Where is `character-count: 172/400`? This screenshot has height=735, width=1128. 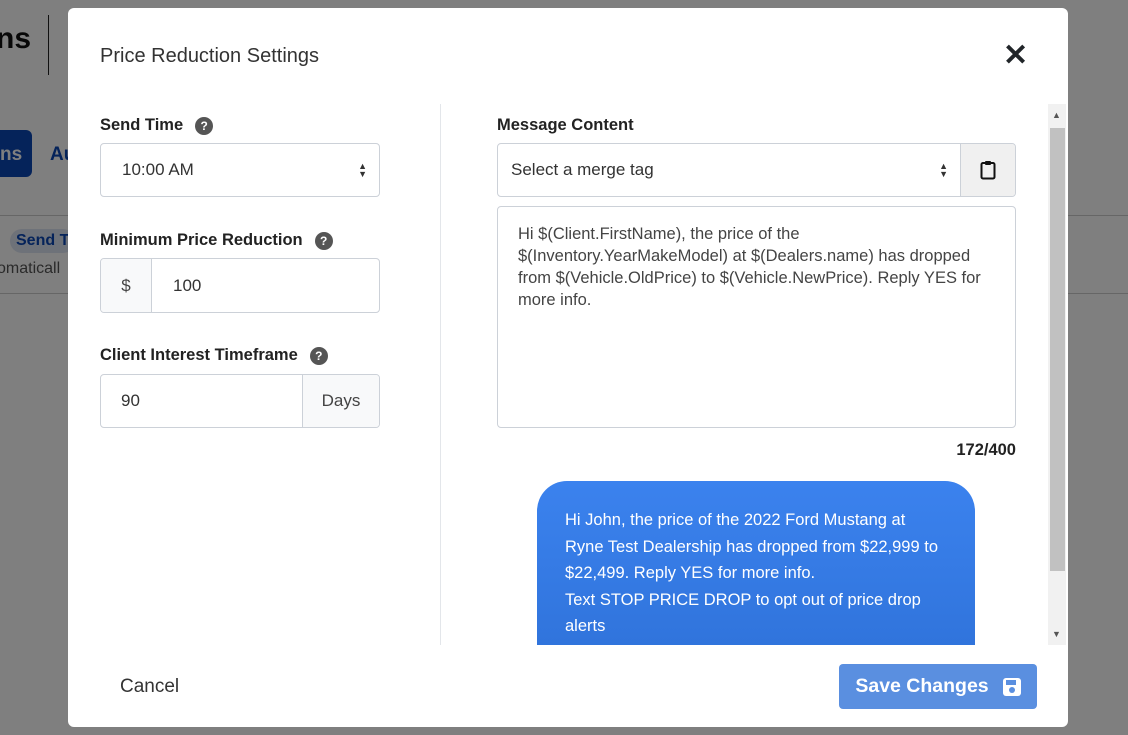
character-count: 172/400 is located at coordinates (986, 450).